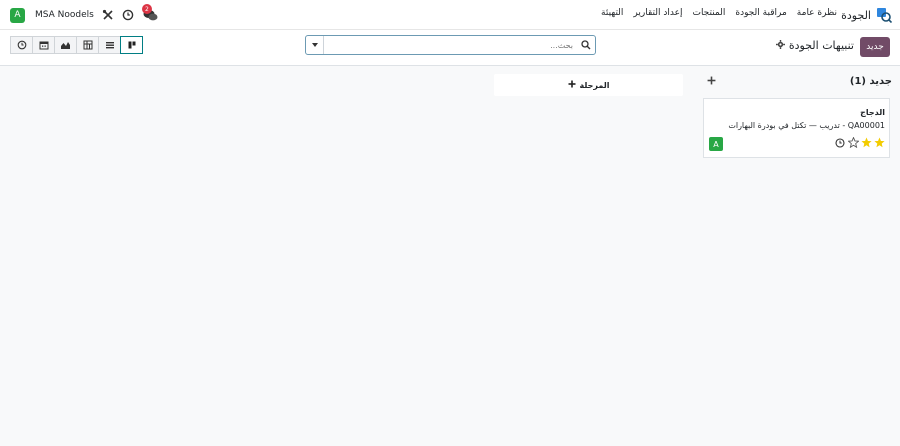 The height and width of the screenshot is (446, 900). I want to click on activity-view-button, so click(21, 45).